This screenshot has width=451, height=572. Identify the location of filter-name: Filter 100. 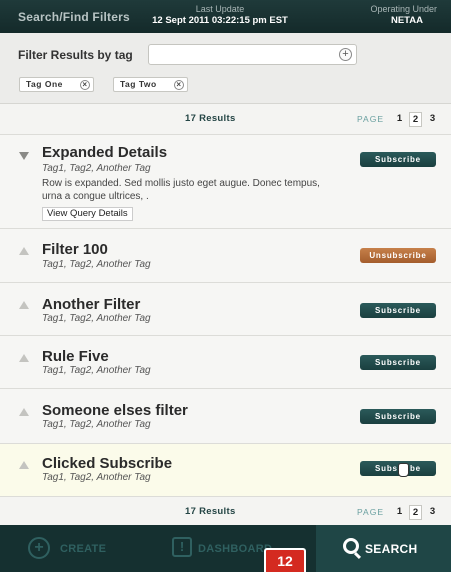
(75, 249).